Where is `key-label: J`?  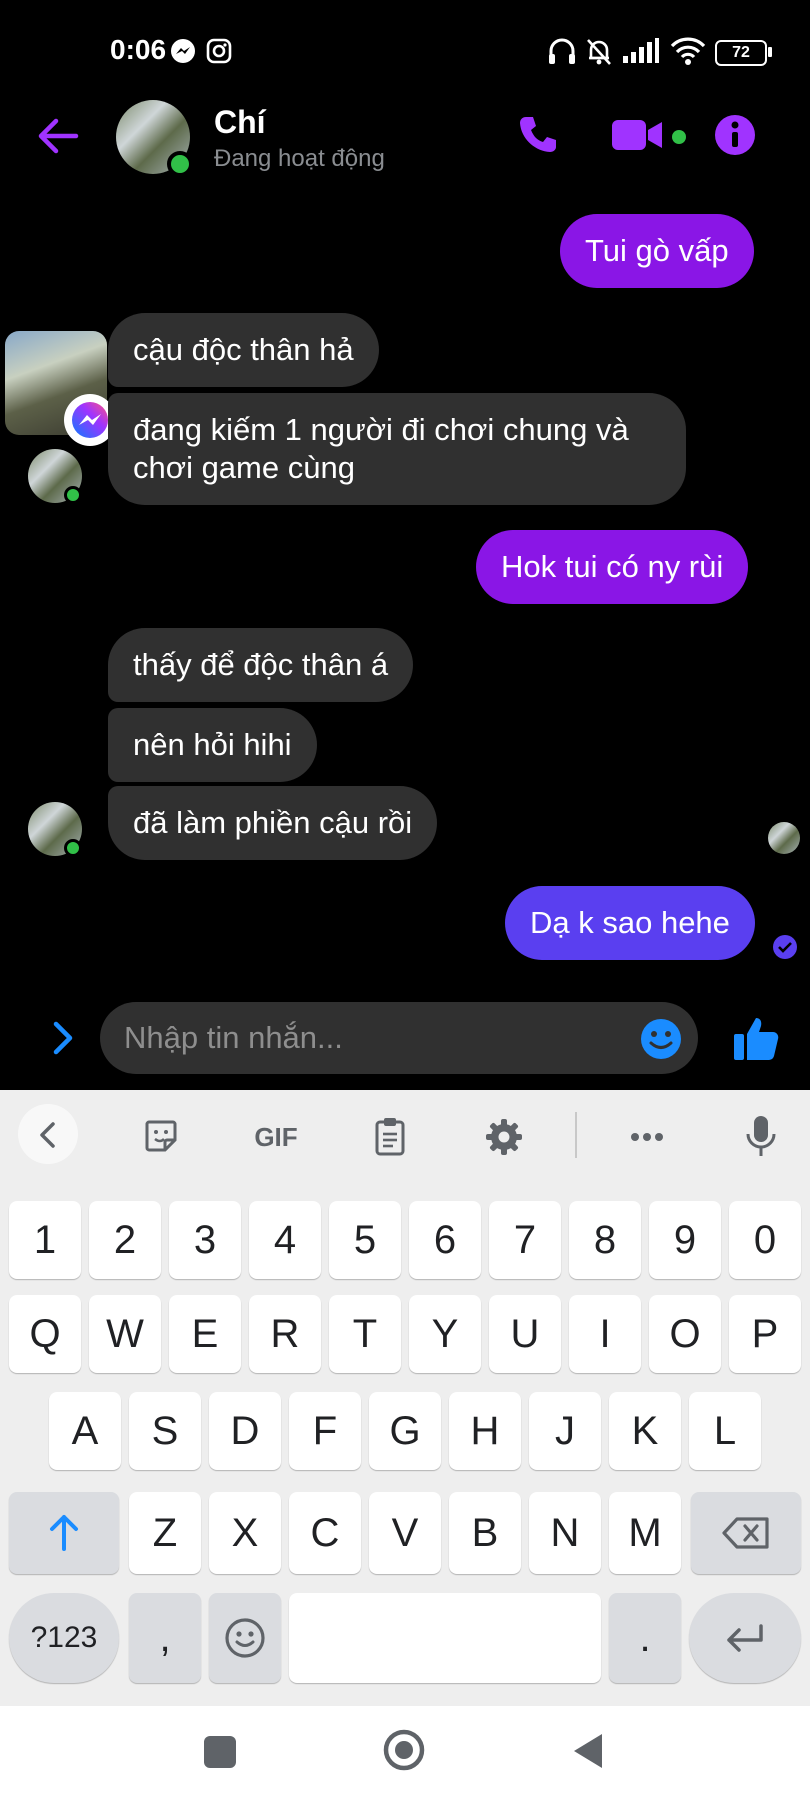
key-label: J is located at coordinates (565, 1431).